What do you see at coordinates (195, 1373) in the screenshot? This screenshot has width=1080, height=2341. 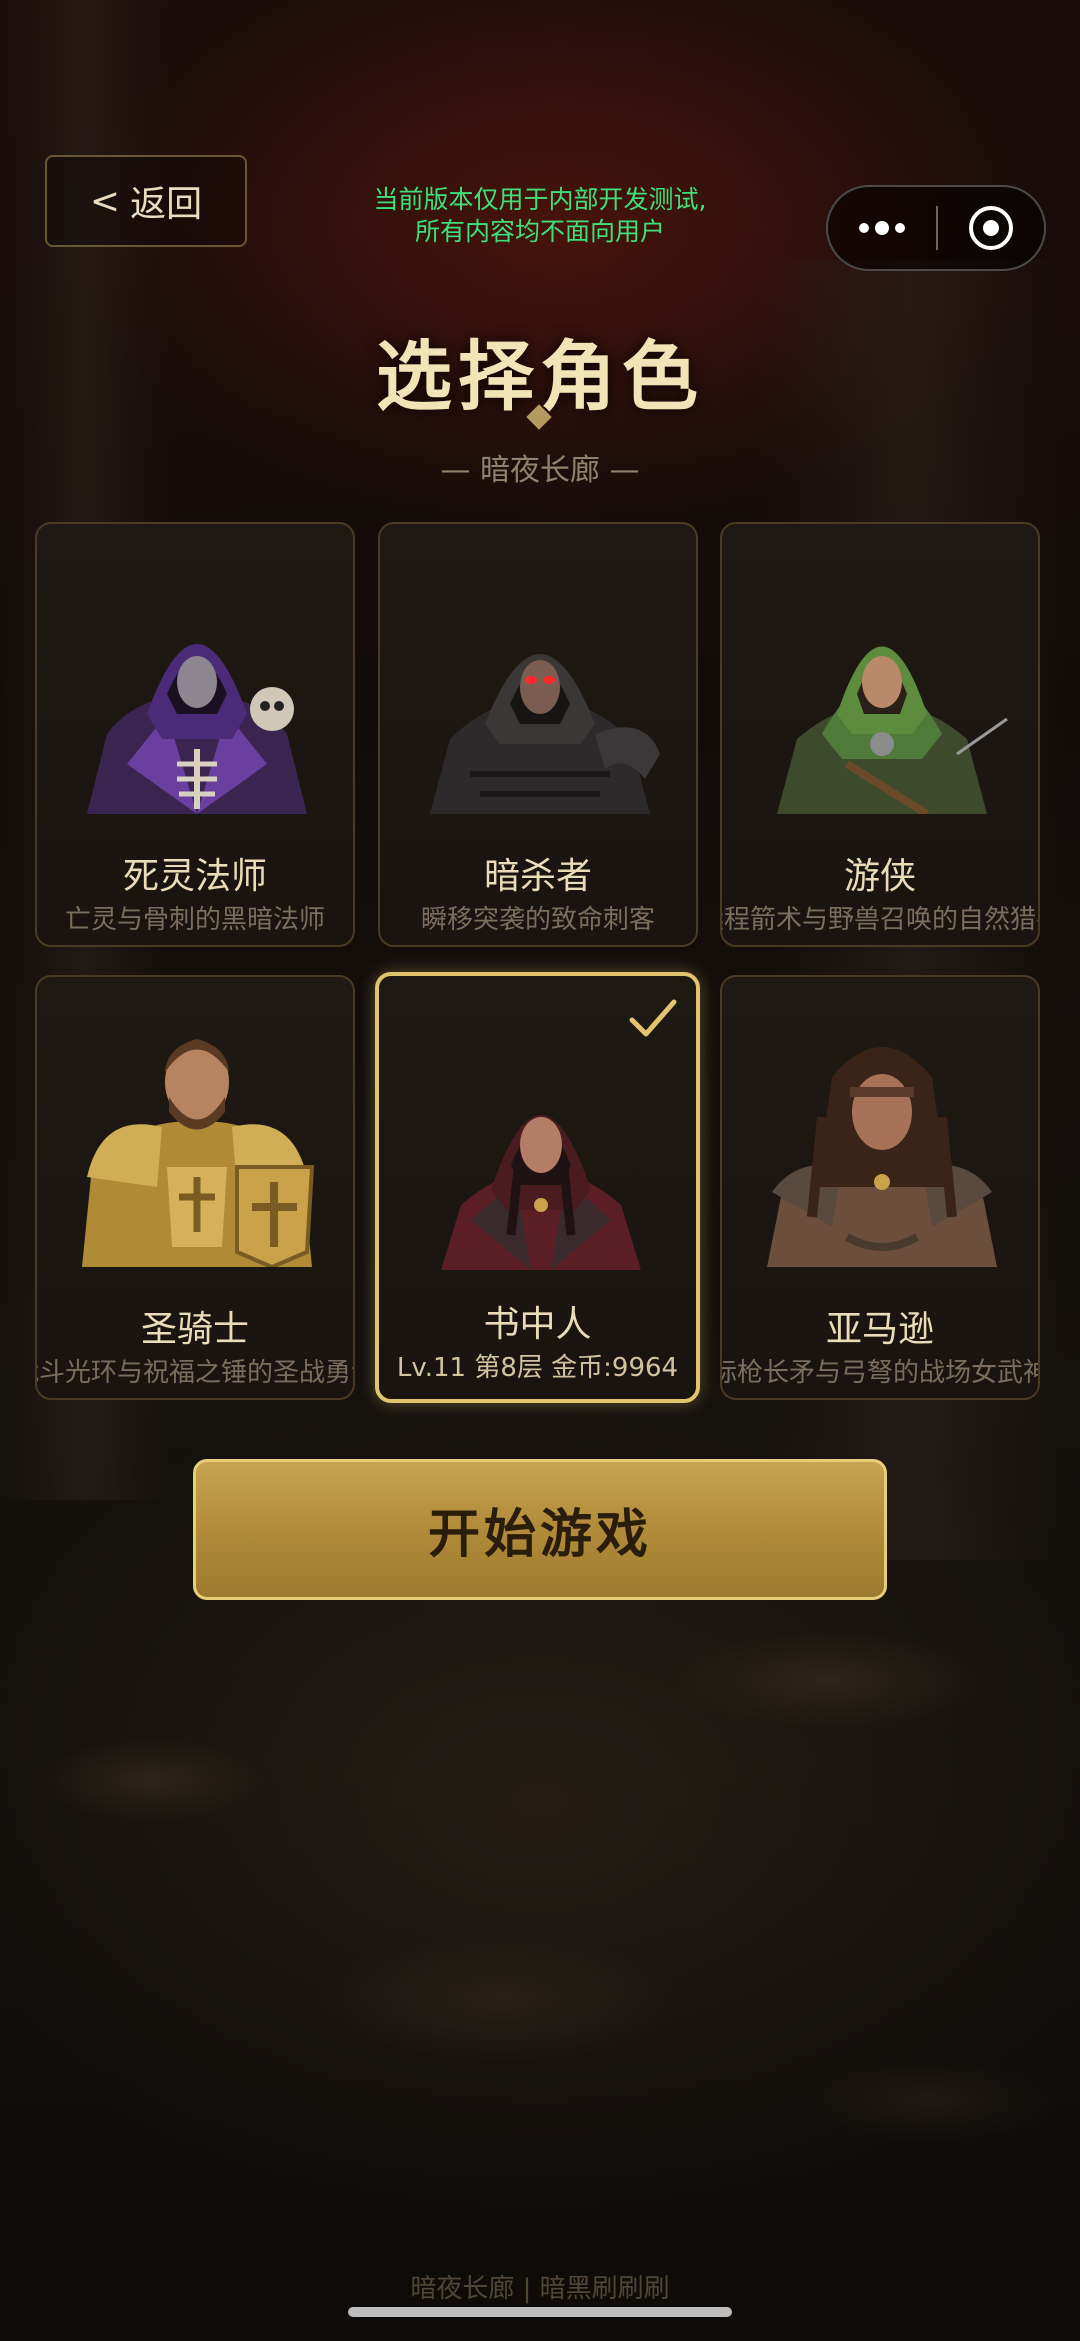 I see `character-desc: 战斗光环与祝福之锤的圣战勇士` at bounding box center [195, 1373].